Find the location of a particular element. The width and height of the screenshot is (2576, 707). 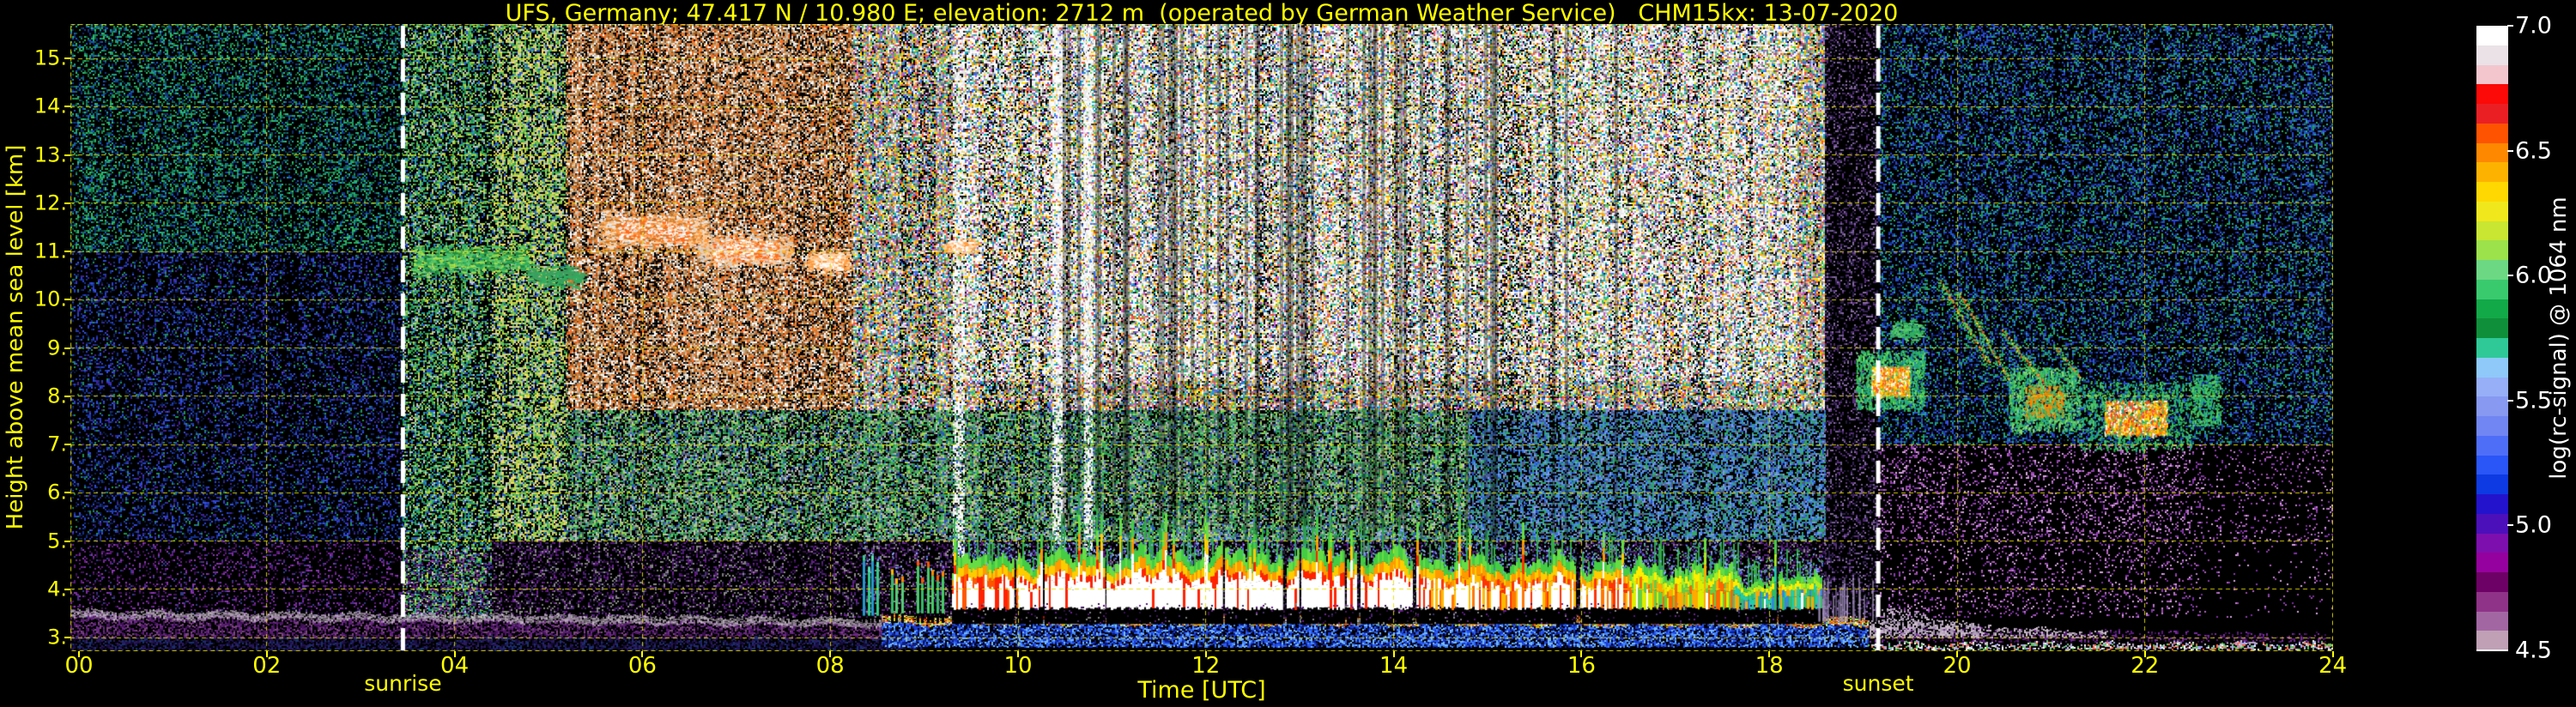

y-tick-label: 12. is located at coordinates (50, 202).